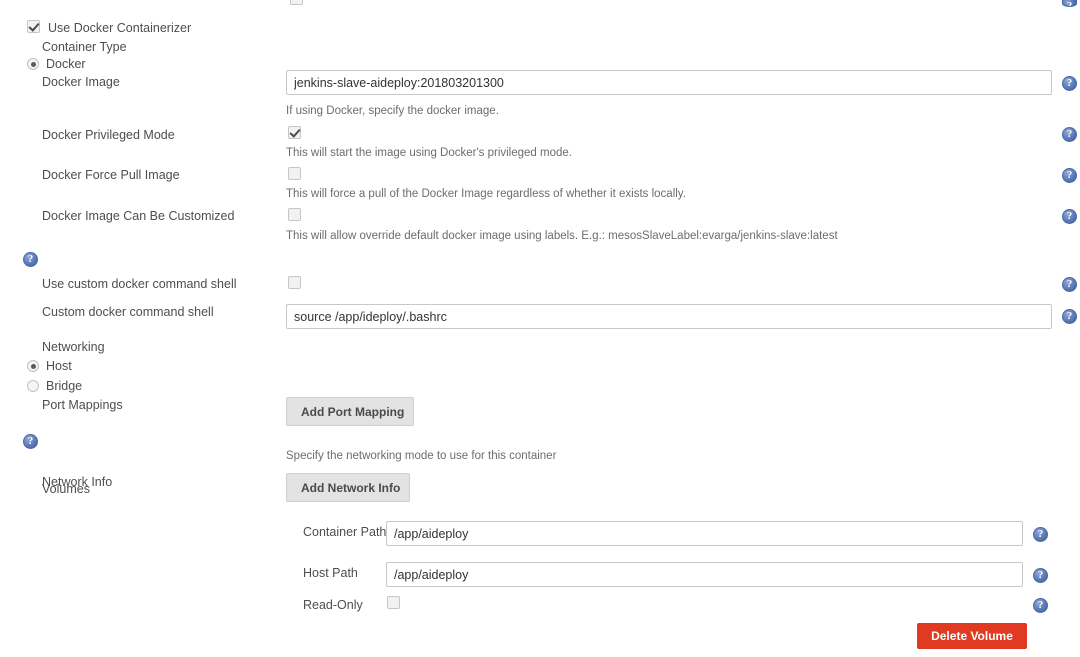  What do you see at coordinates (1069, 175) in the screenshot?
I see `help-question-icon-docker-force-pull-image` at bounding box center [1069, 175].